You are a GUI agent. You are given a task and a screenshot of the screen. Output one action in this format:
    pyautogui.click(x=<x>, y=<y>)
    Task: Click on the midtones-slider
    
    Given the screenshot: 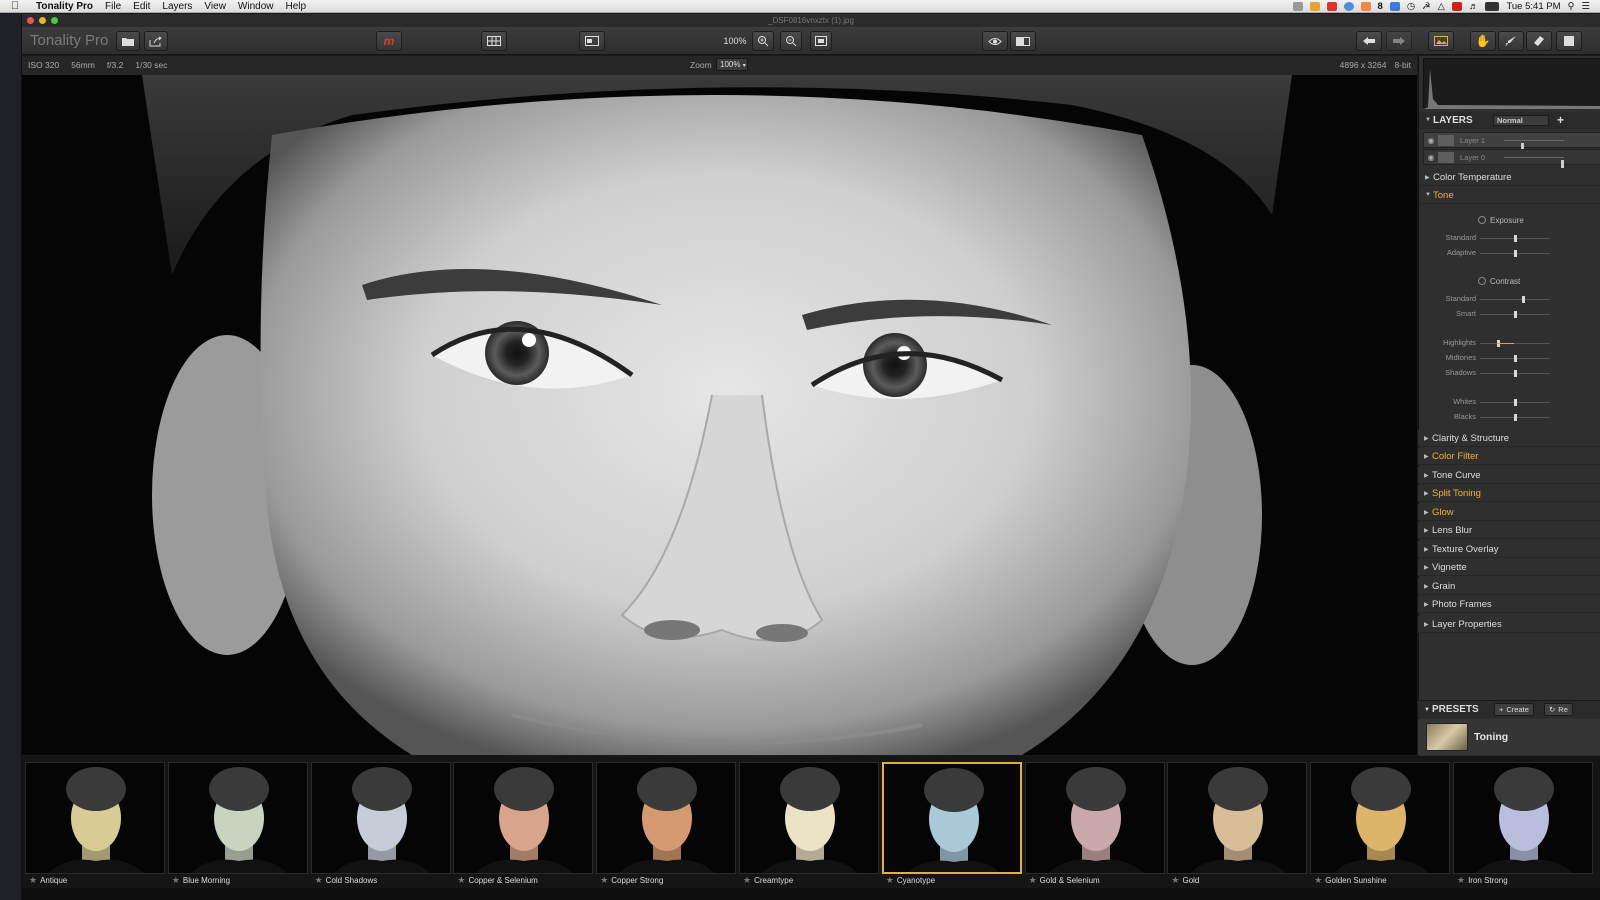 What is the action you would take?
    pyautogui.click(x=1515, y=358)
    